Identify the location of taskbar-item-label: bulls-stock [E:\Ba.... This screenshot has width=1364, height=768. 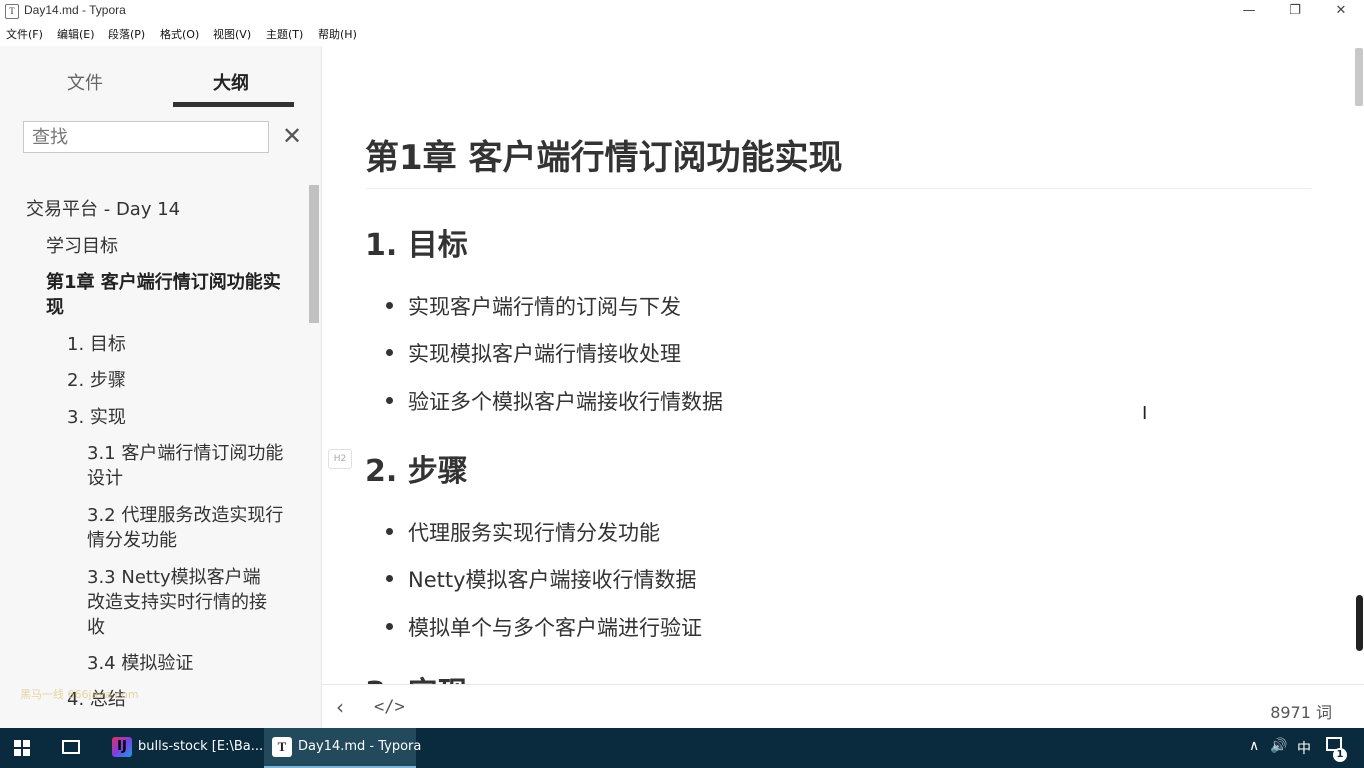
(201, 746).